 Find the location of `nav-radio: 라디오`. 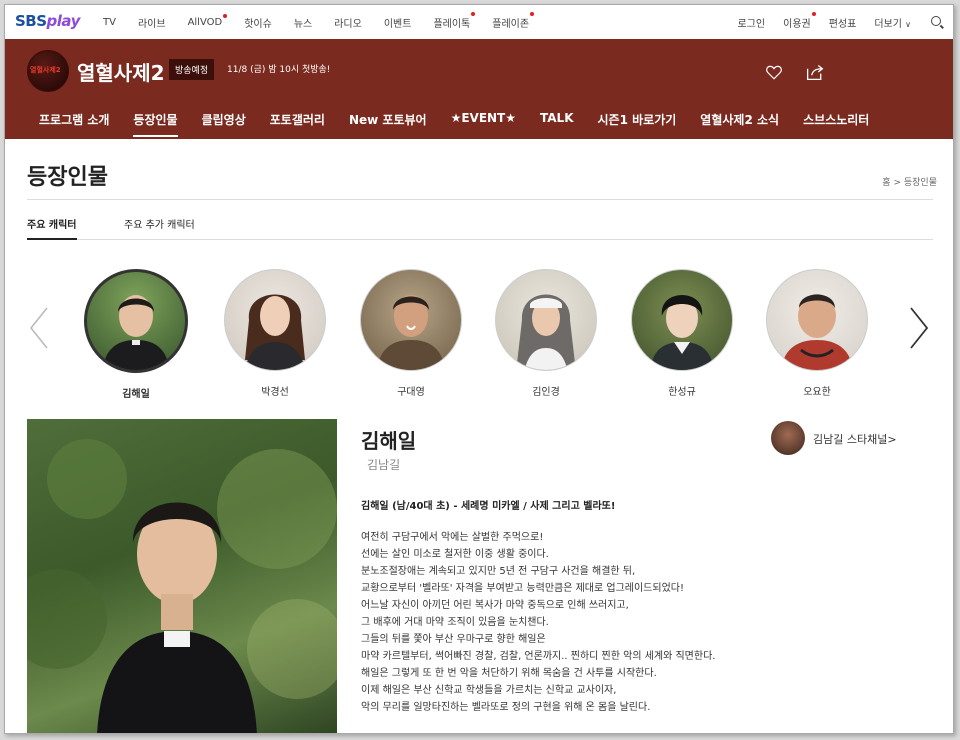

nav-radio: 라디오 is located at coordinates (348, 22).